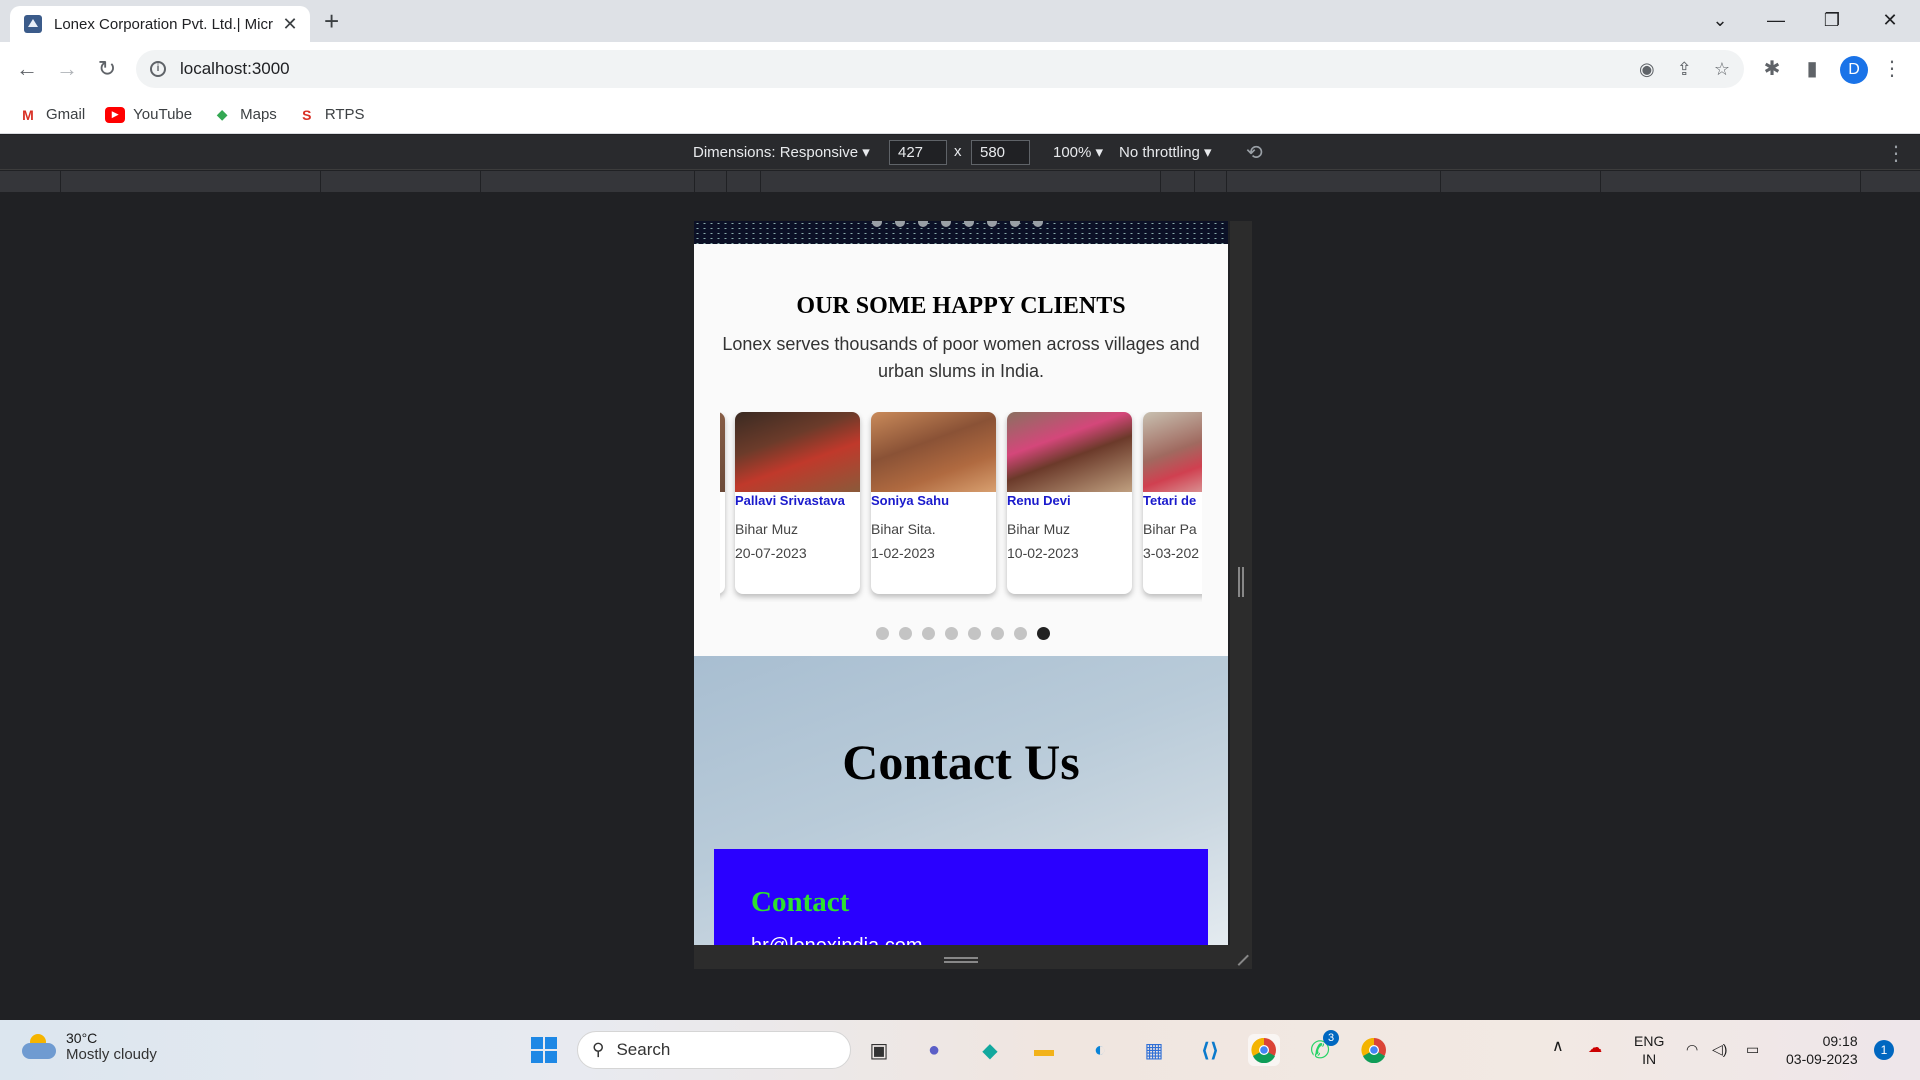 This screenshot has width=1920, height=1080. What do you see at coordinates (1595, 1047) in the screenshot?
I see `onedrive-error-icon: ☁` at bounding box center [1595, 1047].